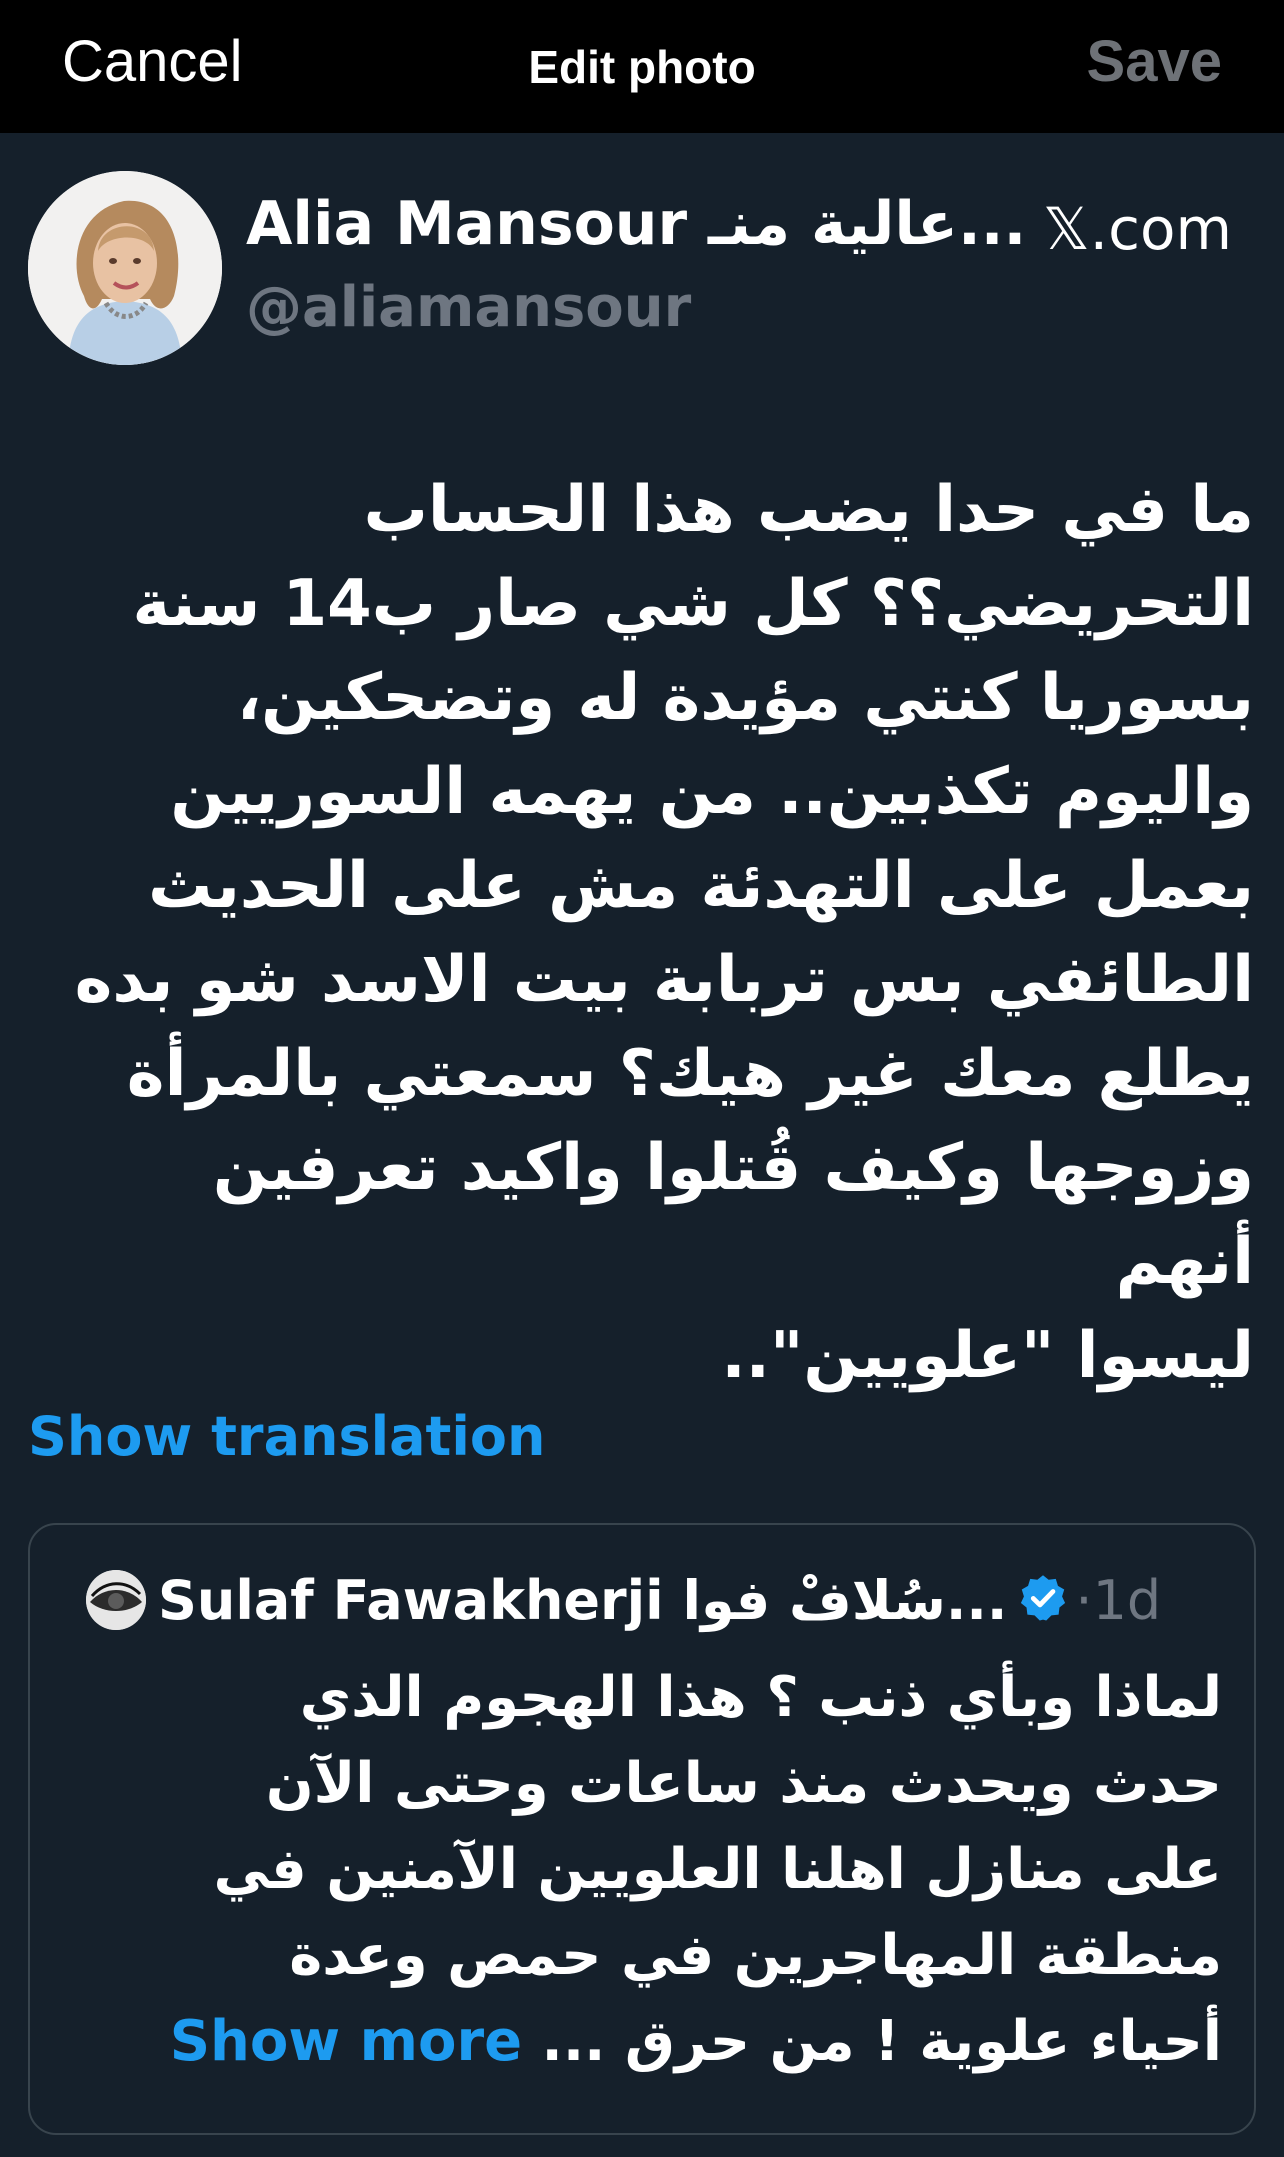 This screenshot has width=1284, height=2157. I want to click on quote-line: منطقة المهاجرين في حمص وعدة, so click(755, 1955).